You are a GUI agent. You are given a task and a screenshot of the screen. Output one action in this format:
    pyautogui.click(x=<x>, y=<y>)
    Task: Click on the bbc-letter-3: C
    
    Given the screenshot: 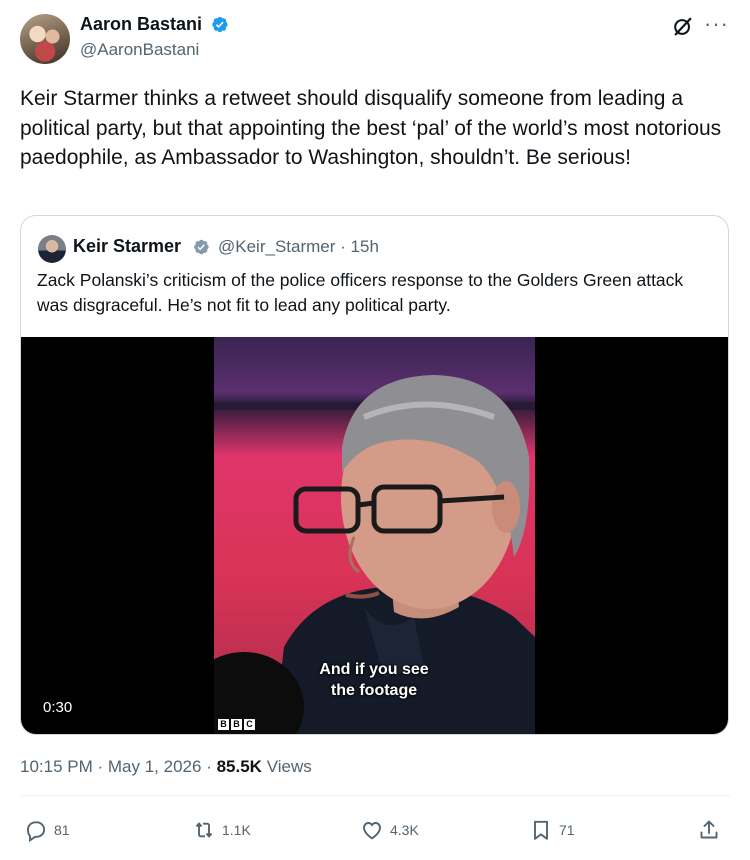 What is the action you would take?
    pyautogui.click(x=249, y=724)
    